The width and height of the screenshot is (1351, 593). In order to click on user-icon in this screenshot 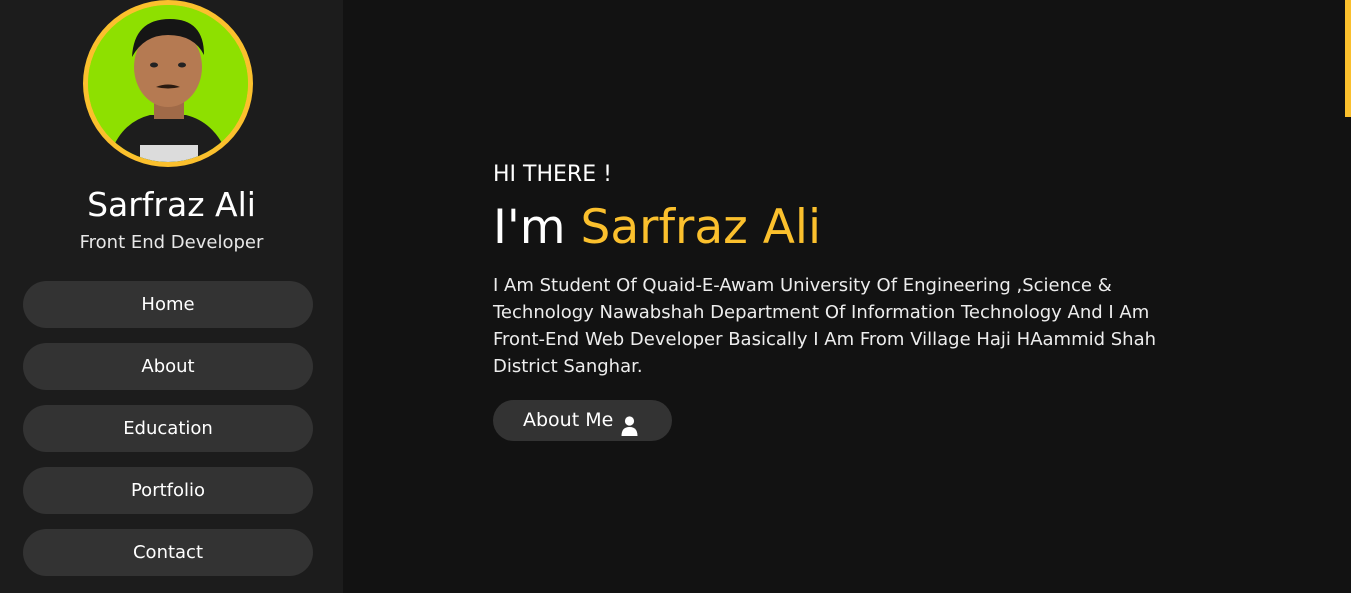, I will do `click(629, 430)`.